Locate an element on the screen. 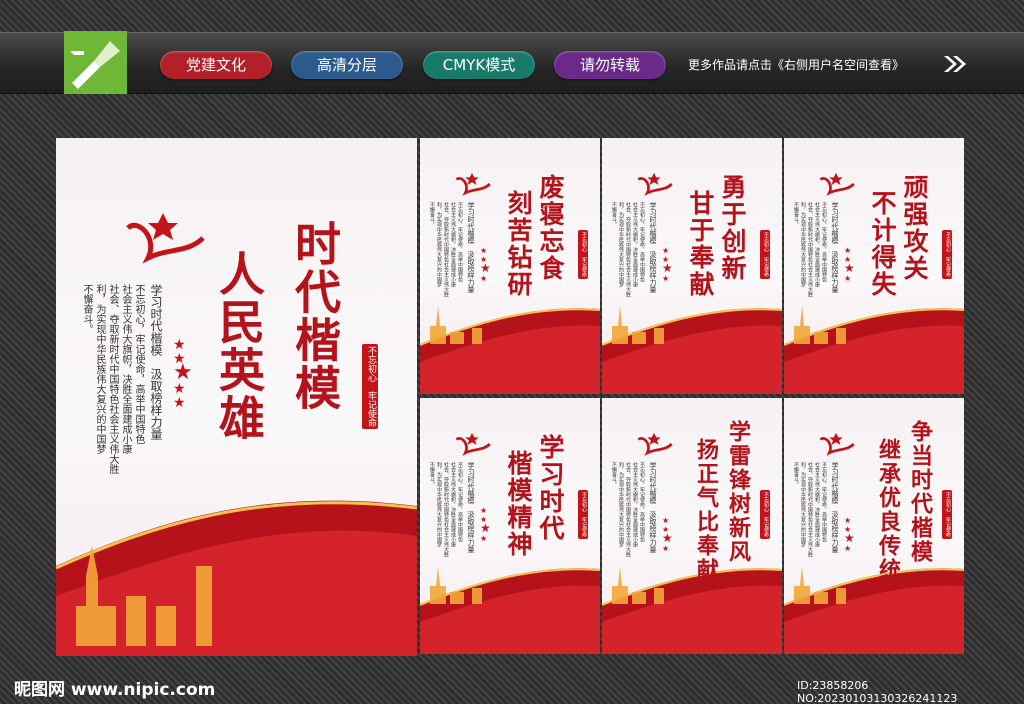 This screenshot has width=1024, height=704. poster-title-line2: 楷模精神 is located at coordinates (518, 504).